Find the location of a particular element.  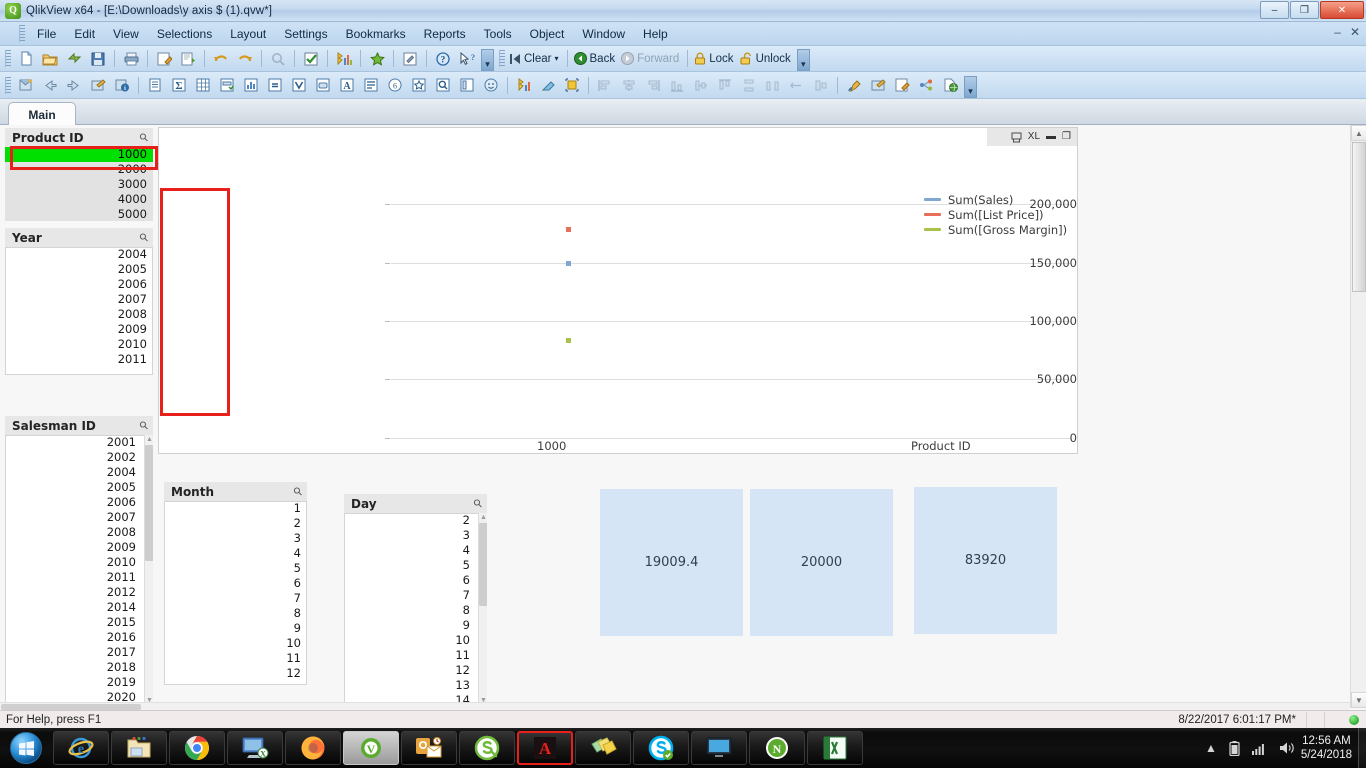

listbox-product-id: Product ID ⚲ 1000 2000 3000 4000 5000 is located at coordinates (79, 174).